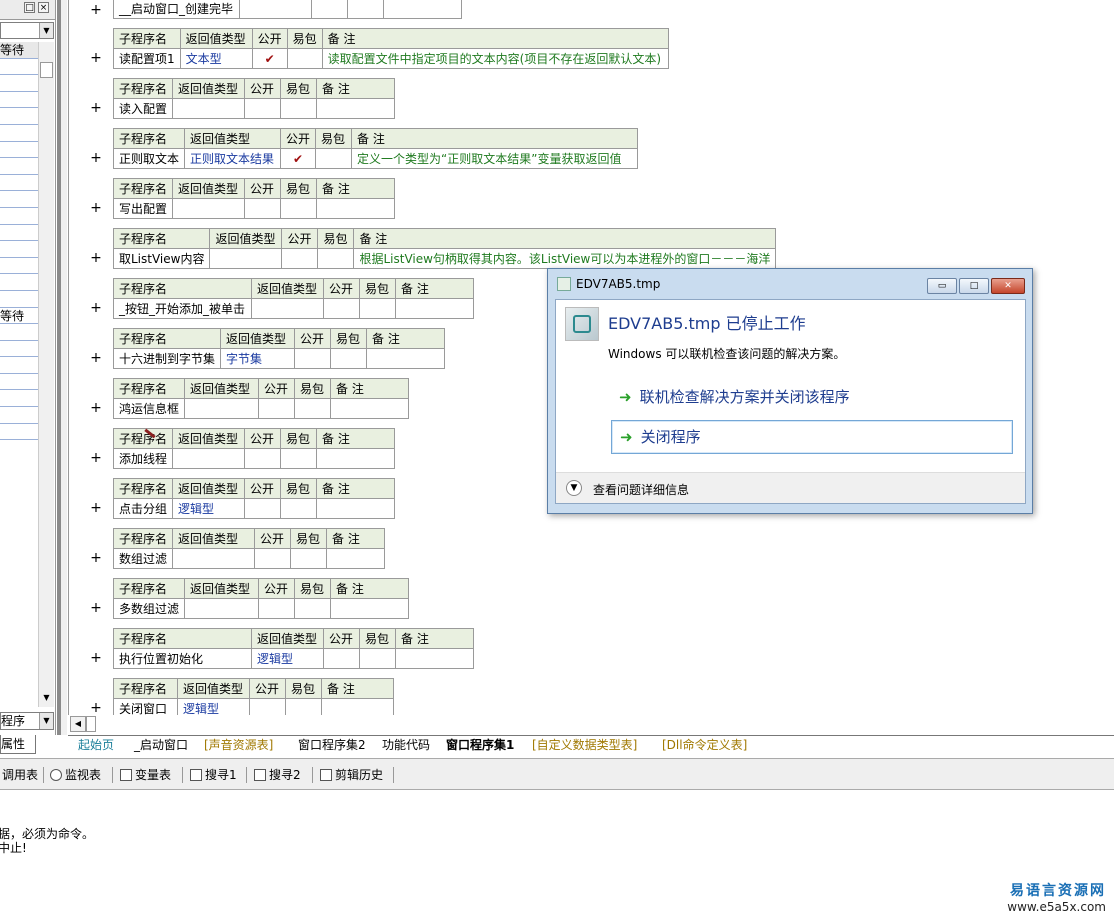  I want to click on return-type-cell: 字节集, so click(258, 358).